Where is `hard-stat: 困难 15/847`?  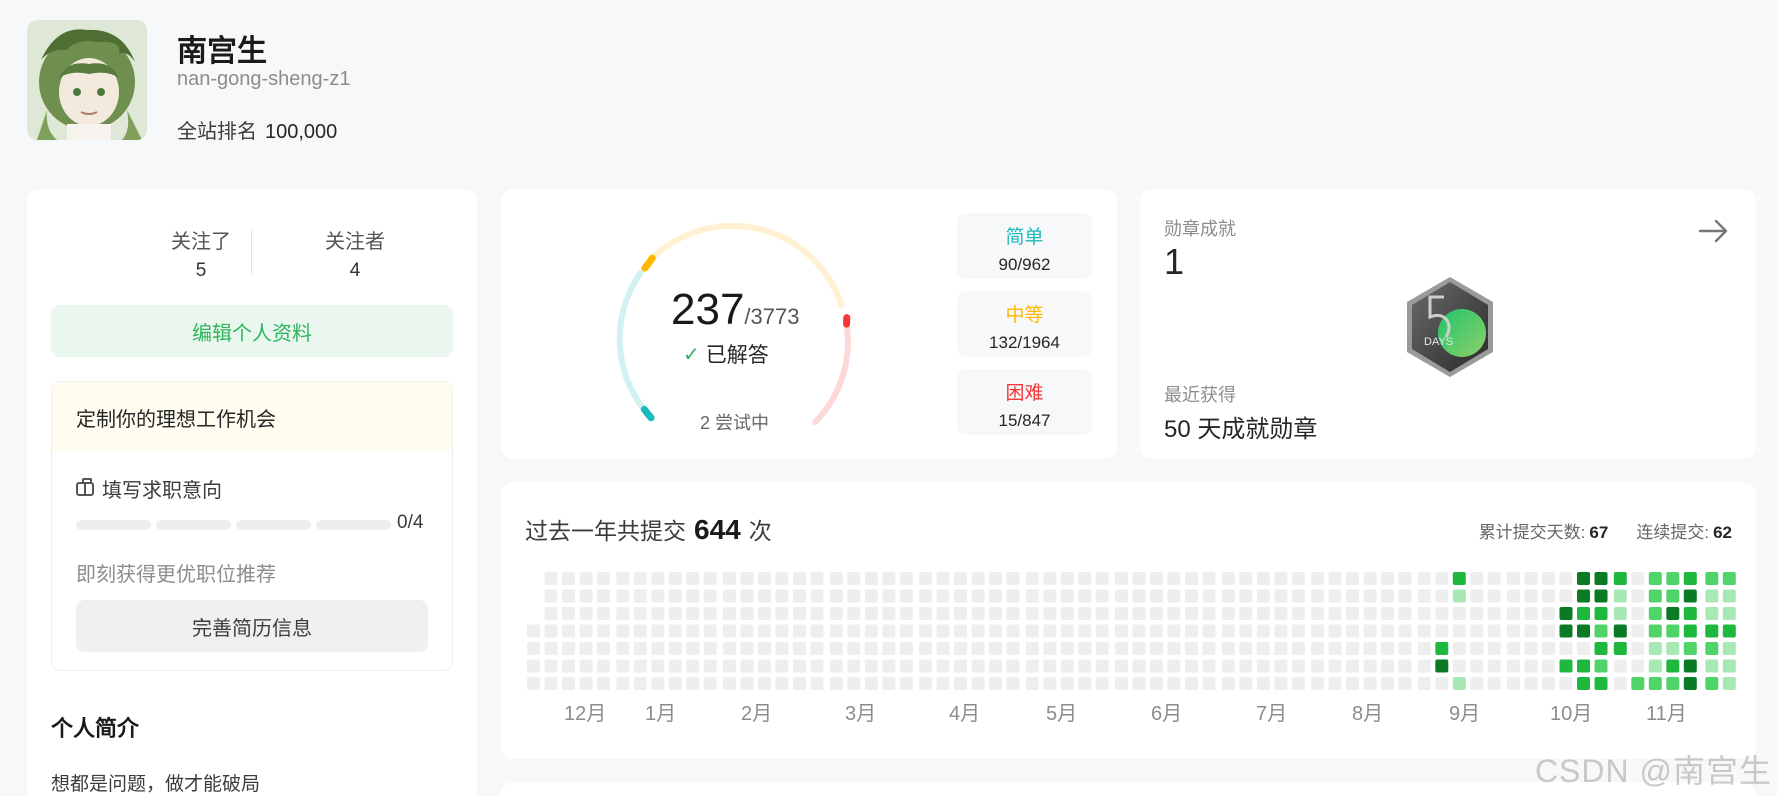
hard-stat: 困难 15/847 is located at coordinates (1024, 402).